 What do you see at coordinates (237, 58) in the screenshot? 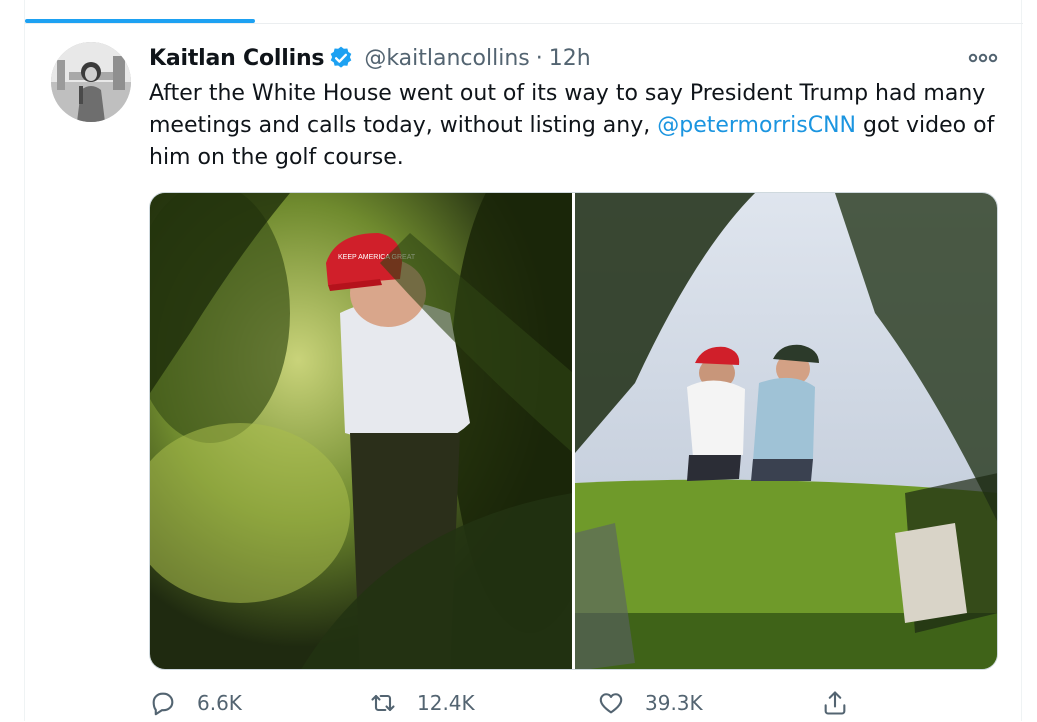
I see `author-name: Kaitlan Collins` at bounding box center [237, 58].